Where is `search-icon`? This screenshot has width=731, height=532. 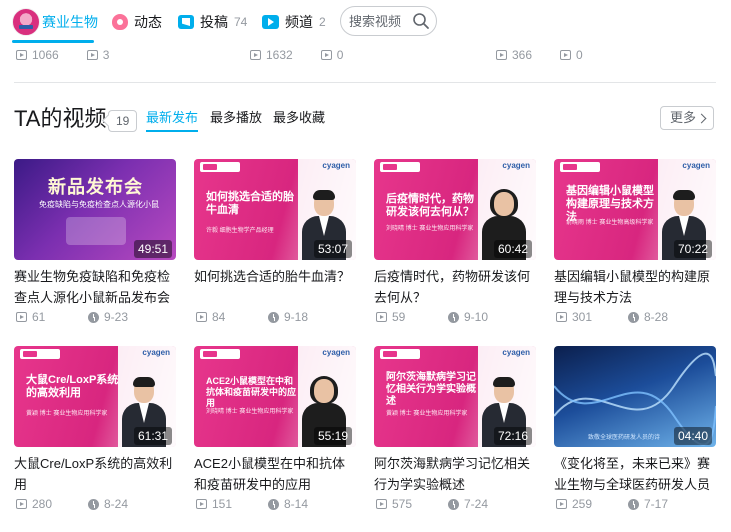 search-icon is located at coordinates (421, 21).